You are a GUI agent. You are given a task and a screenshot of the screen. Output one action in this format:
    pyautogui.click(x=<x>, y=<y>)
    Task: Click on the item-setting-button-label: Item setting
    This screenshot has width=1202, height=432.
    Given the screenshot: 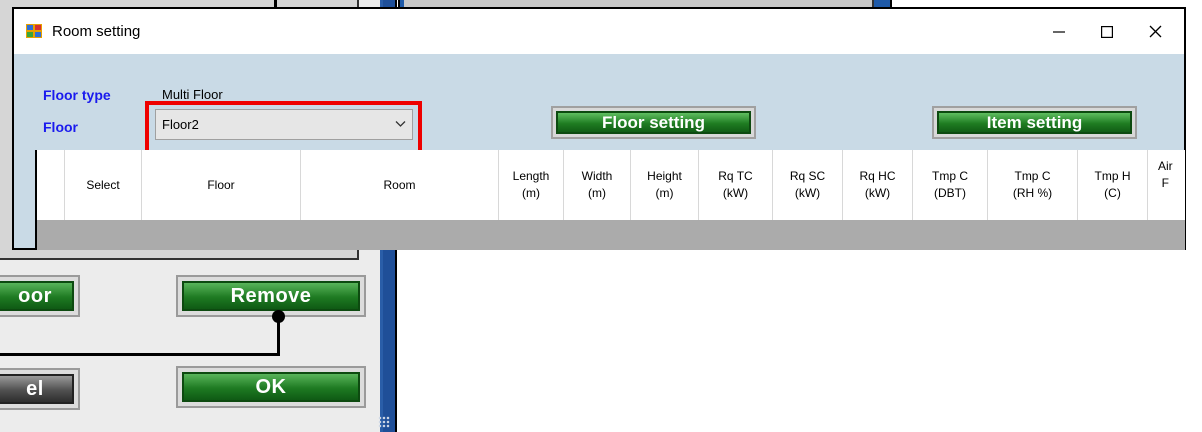 What is the action you would take?
    pyautogui.click(x=1034, y=122)
    